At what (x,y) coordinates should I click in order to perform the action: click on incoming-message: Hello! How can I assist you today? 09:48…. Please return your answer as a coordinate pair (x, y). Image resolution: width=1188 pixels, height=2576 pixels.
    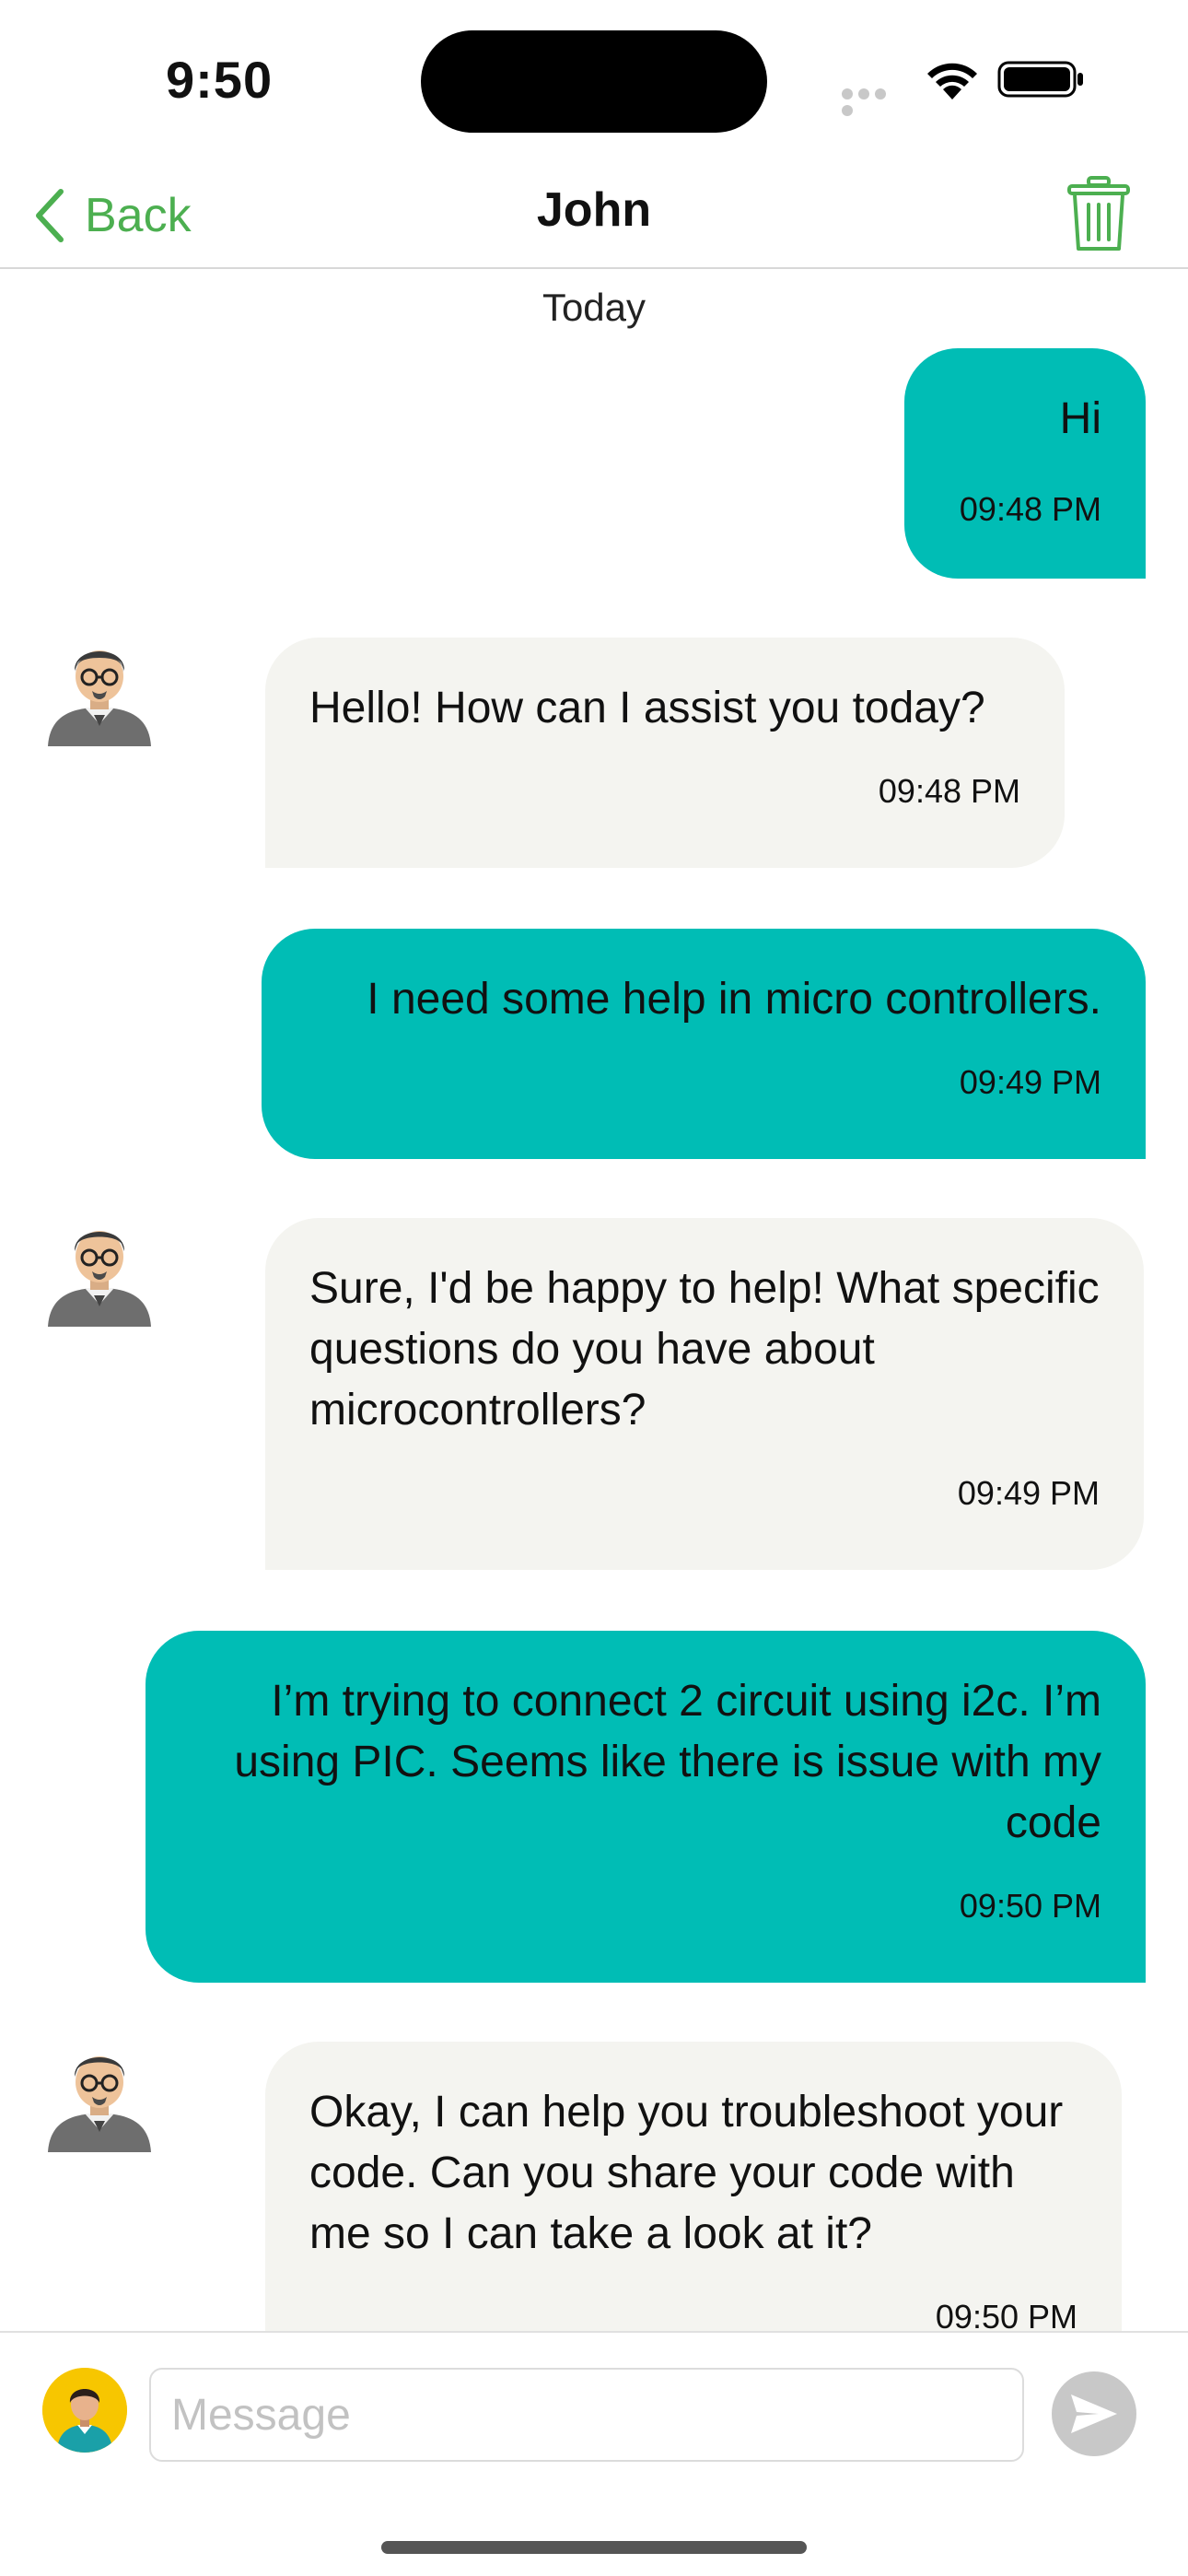
    Looking at the image, I should click on (665, 753).